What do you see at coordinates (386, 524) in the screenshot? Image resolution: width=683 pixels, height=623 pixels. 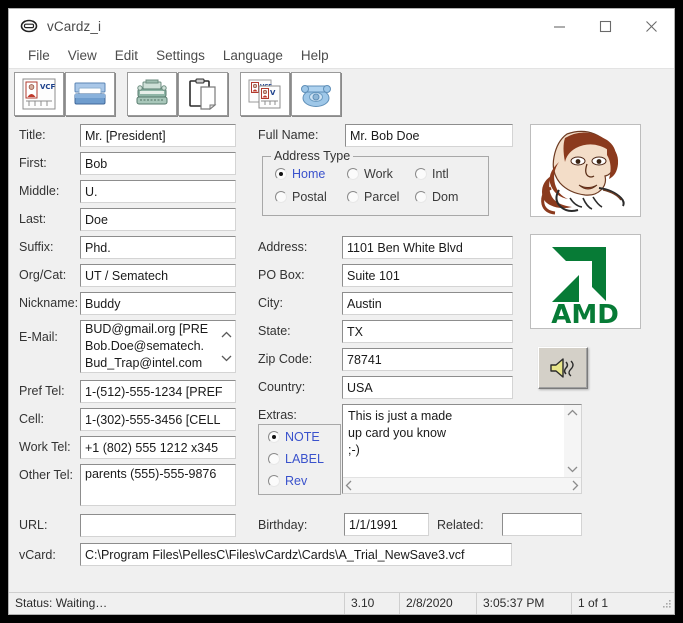 I see `birthday-input: 1/1/1991` at bounding box center [386, 524].